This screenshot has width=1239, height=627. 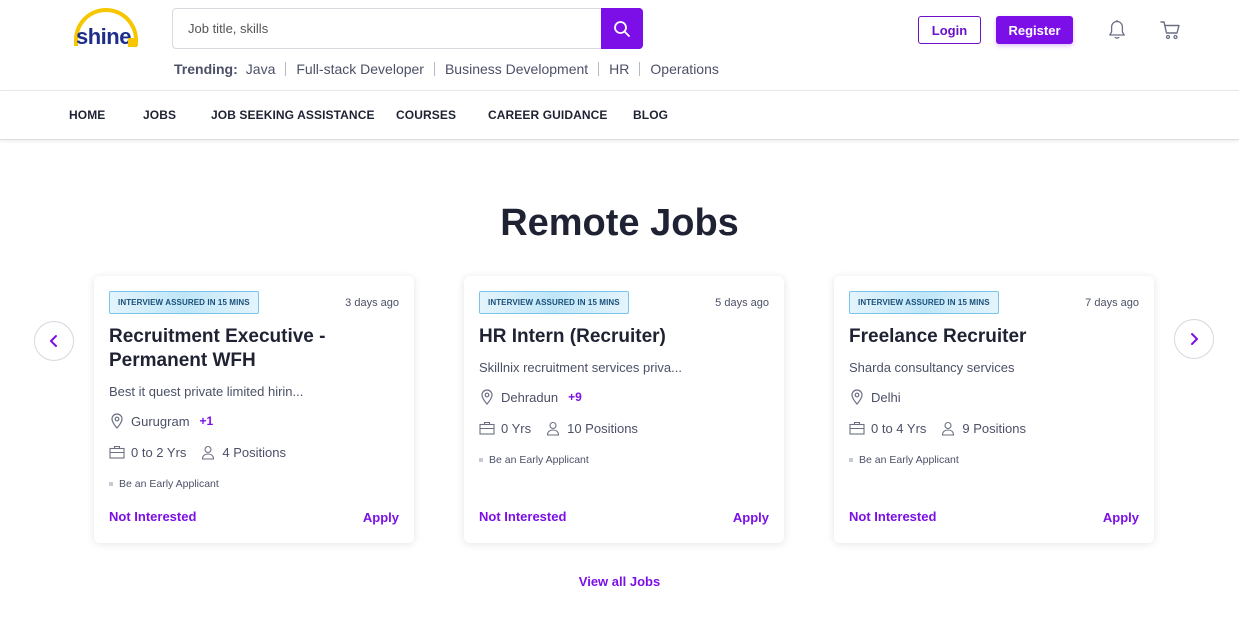 I want to click on posted-time: 5 days ago, so click(x=742, y=303).